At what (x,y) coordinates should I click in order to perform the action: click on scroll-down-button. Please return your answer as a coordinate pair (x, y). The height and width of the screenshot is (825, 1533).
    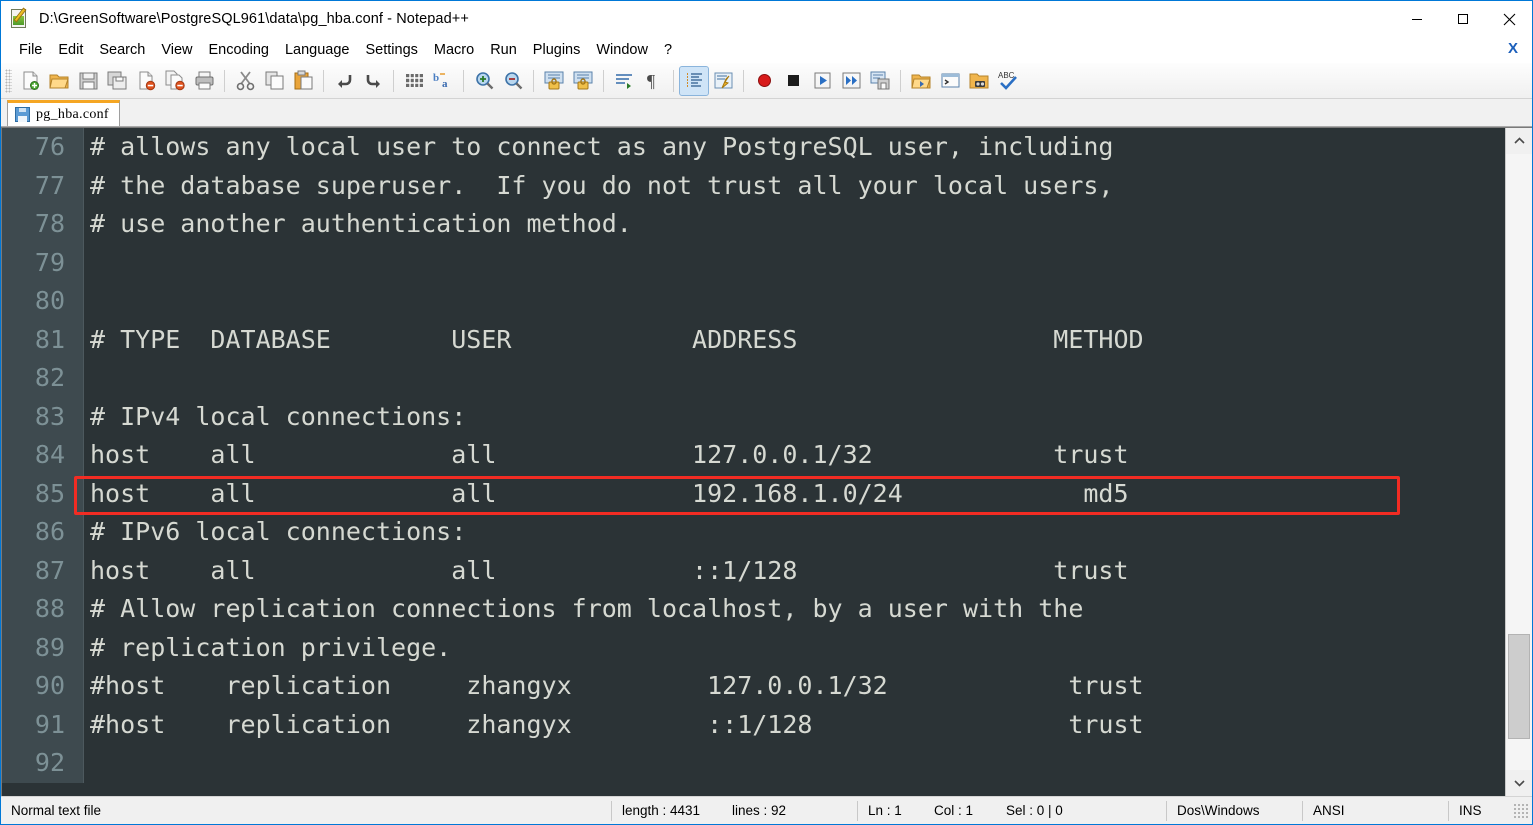
    Looking at the image, I should click on (1519, 783).